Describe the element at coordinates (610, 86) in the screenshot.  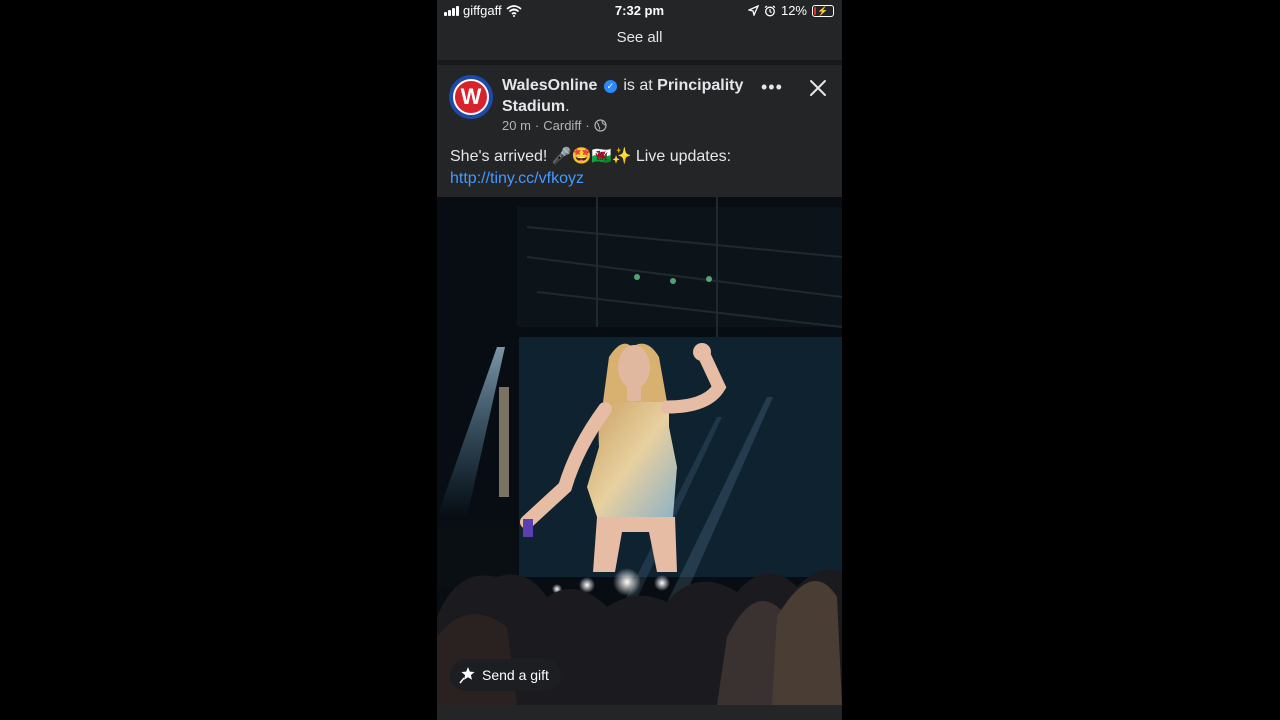
I see `verified-icon: ✓` at that location.